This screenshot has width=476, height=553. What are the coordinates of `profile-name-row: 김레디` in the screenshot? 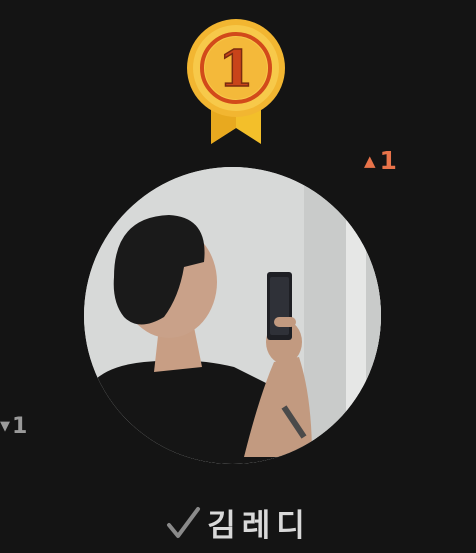 It's located at (238, 522).